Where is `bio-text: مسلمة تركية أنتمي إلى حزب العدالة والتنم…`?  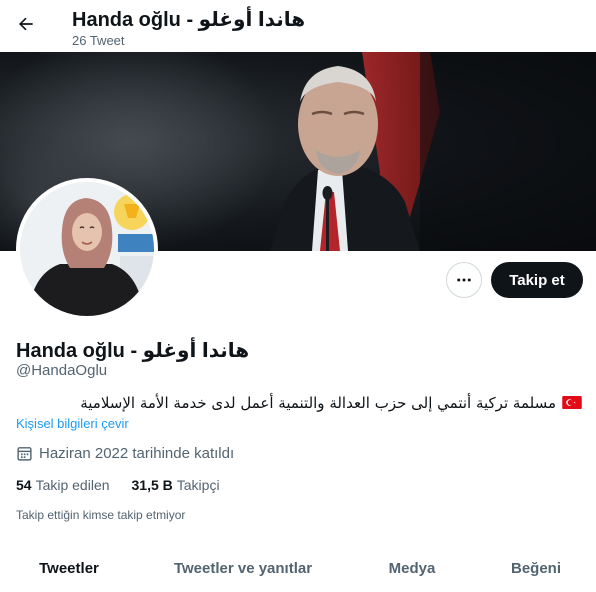
bio-text: مسلمة تركية أنتمي إلى حزب العدالة والتنم… is located at coordinates (318, 403).